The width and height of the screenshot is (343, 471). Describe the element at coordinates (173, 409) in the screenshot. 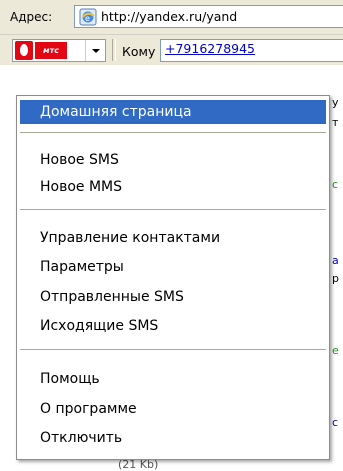

I see `menu-item-about: О программе` at that location.